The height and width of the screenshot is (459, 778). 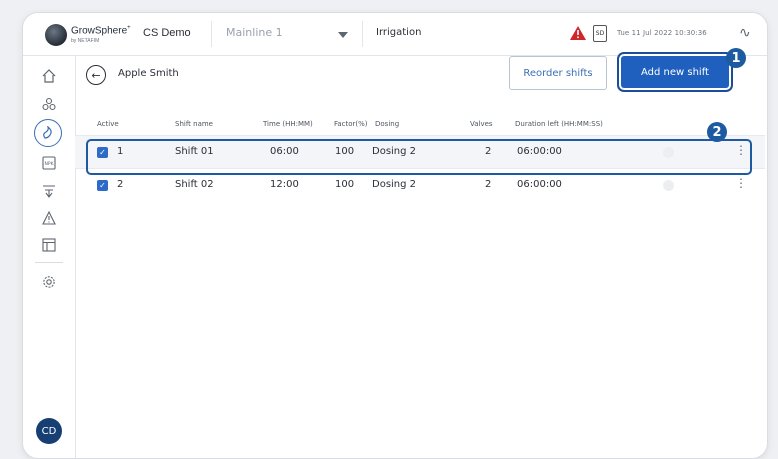 What do you see at coordinates (558, 73) in the screenshot?
I see `reorder-shifts-button: Reorder shifts` at bounding box center [558, 73].